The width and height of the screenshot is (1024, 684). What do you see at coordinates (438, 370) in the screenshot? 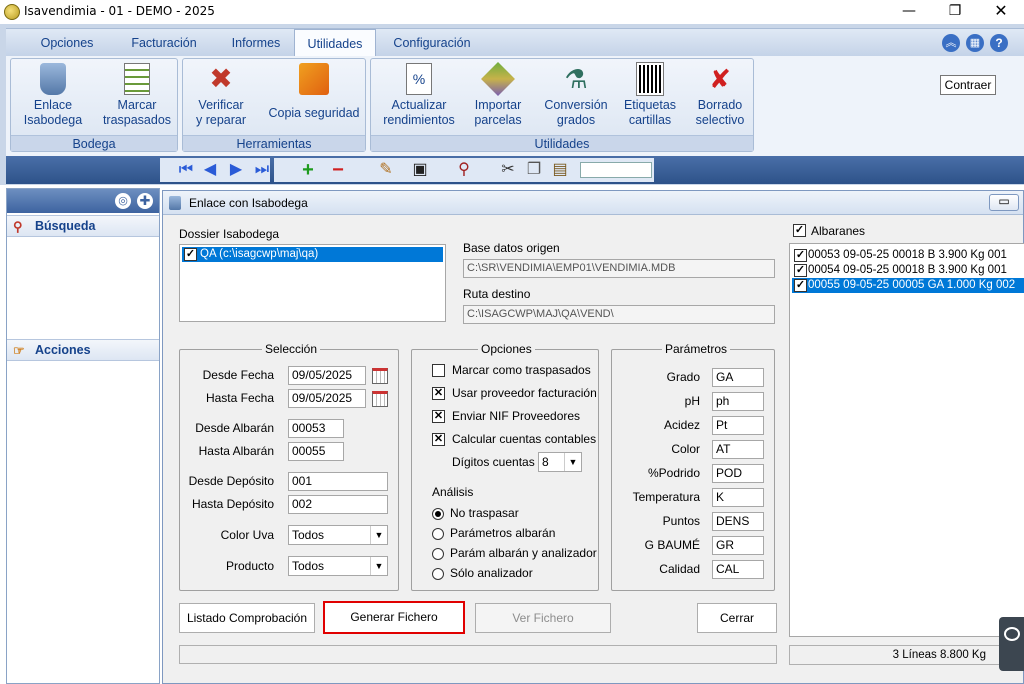
I see `marcar-traspasados-checkbox` at bounding box center [438, 370].